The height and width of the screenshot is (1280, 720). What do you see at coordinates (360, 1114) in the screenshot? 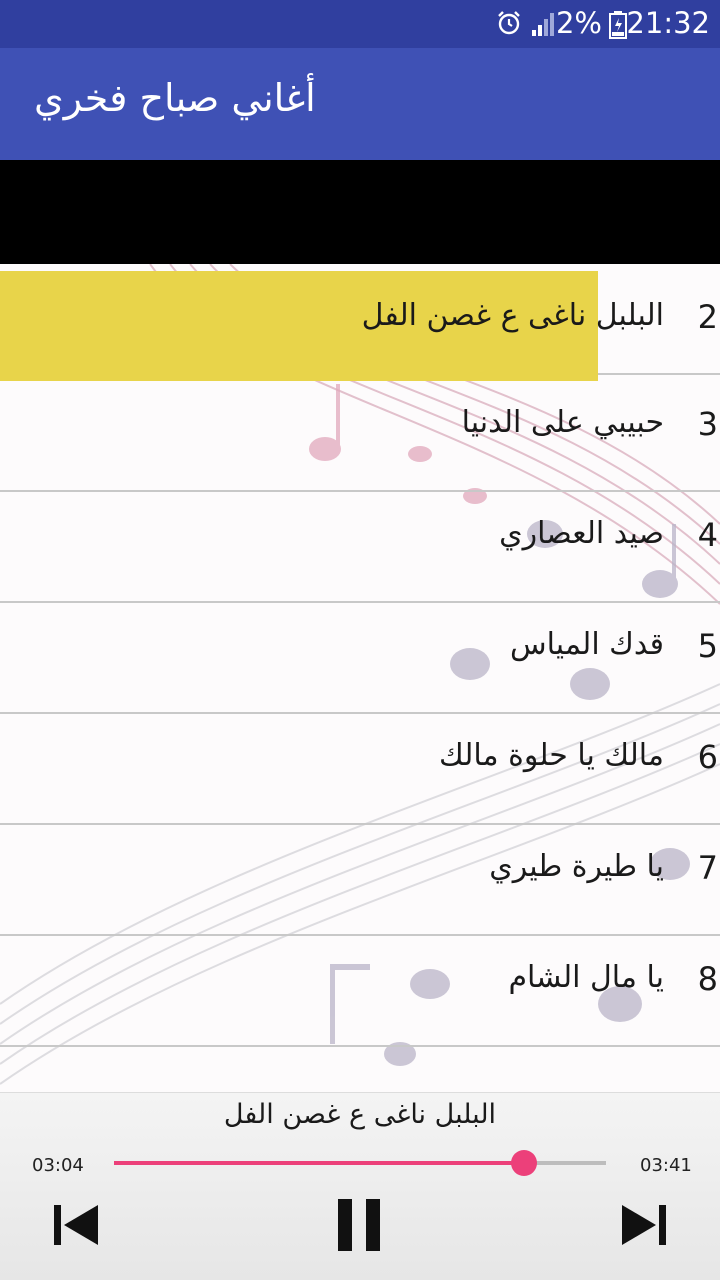
I see `now-playing-title: البلبل ناغى ع غصن الفل` at bounding box center [360, 1114].